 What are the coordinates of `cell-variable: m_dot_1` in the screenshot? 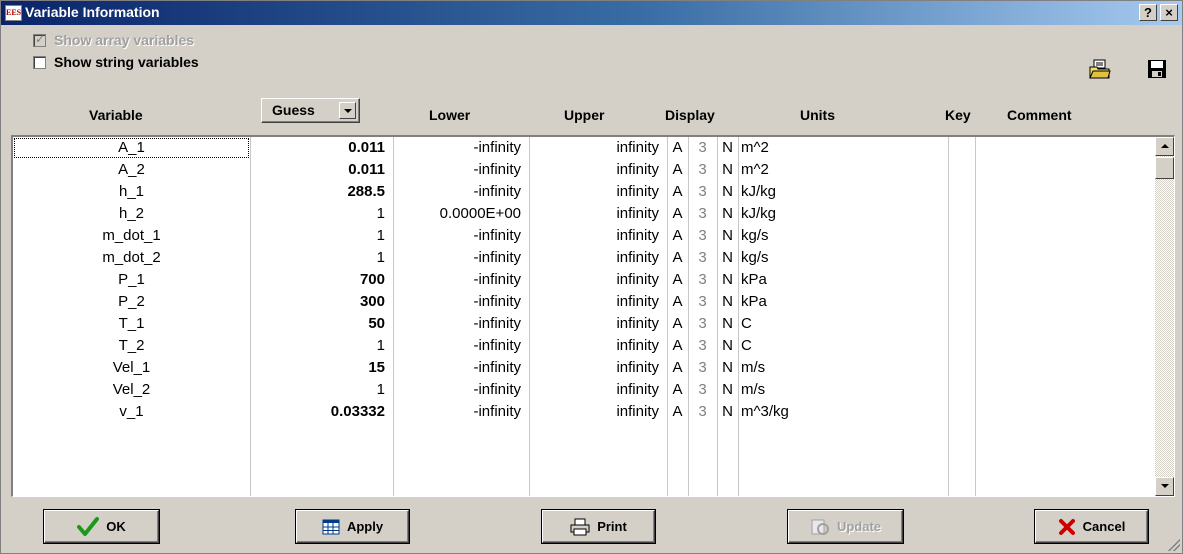 It's located at (131, 236).